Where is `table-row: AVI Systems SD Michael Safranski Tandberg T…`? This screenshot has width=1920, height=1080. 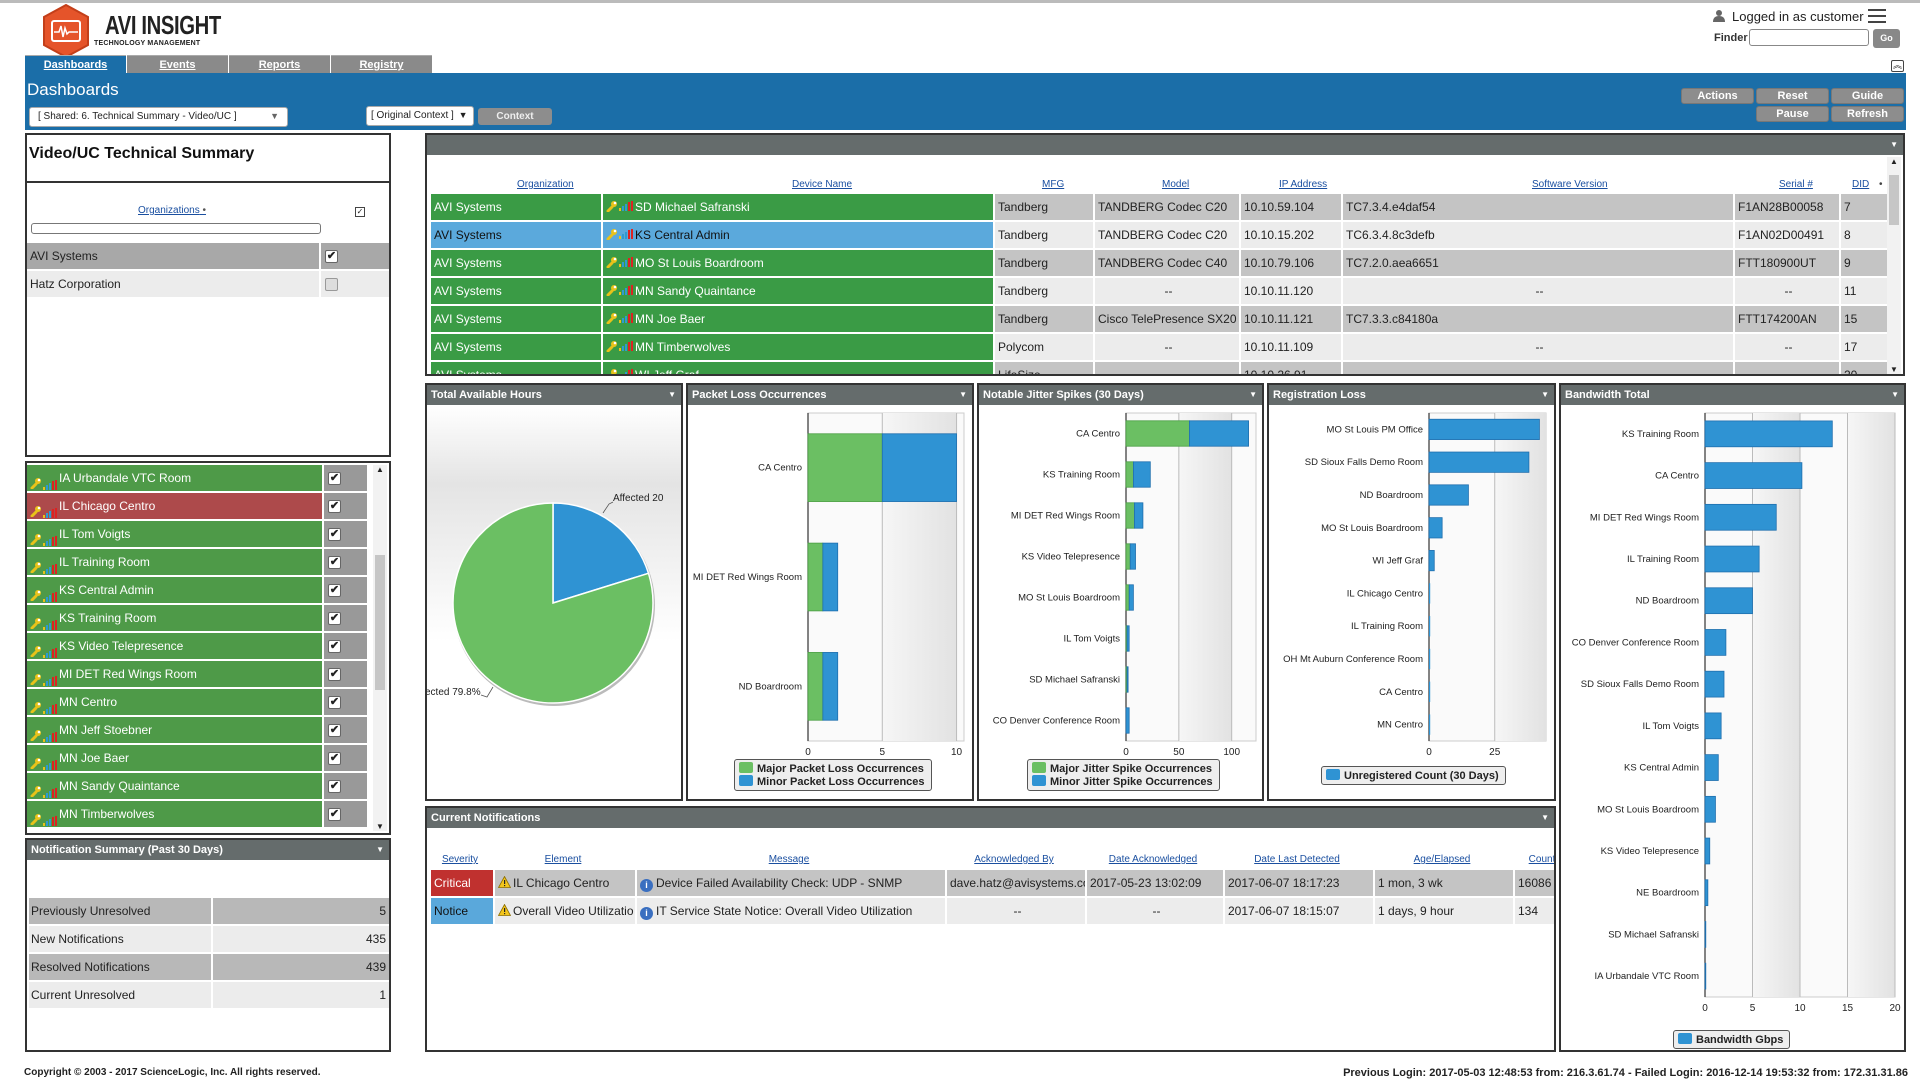
table-row: AVI Systems SD Michael Safranski Tandberg T… is located at coordinates (1159, 207).